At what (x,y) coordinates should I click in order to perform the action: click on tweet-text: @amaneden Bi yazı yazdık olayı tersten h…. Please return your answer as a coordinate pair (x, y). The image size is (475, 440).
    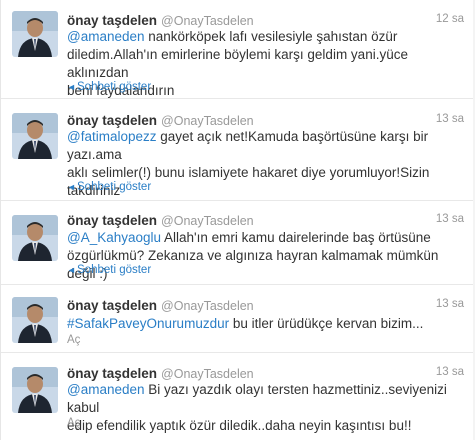
    Looking at the image, I should click on (266, 408).